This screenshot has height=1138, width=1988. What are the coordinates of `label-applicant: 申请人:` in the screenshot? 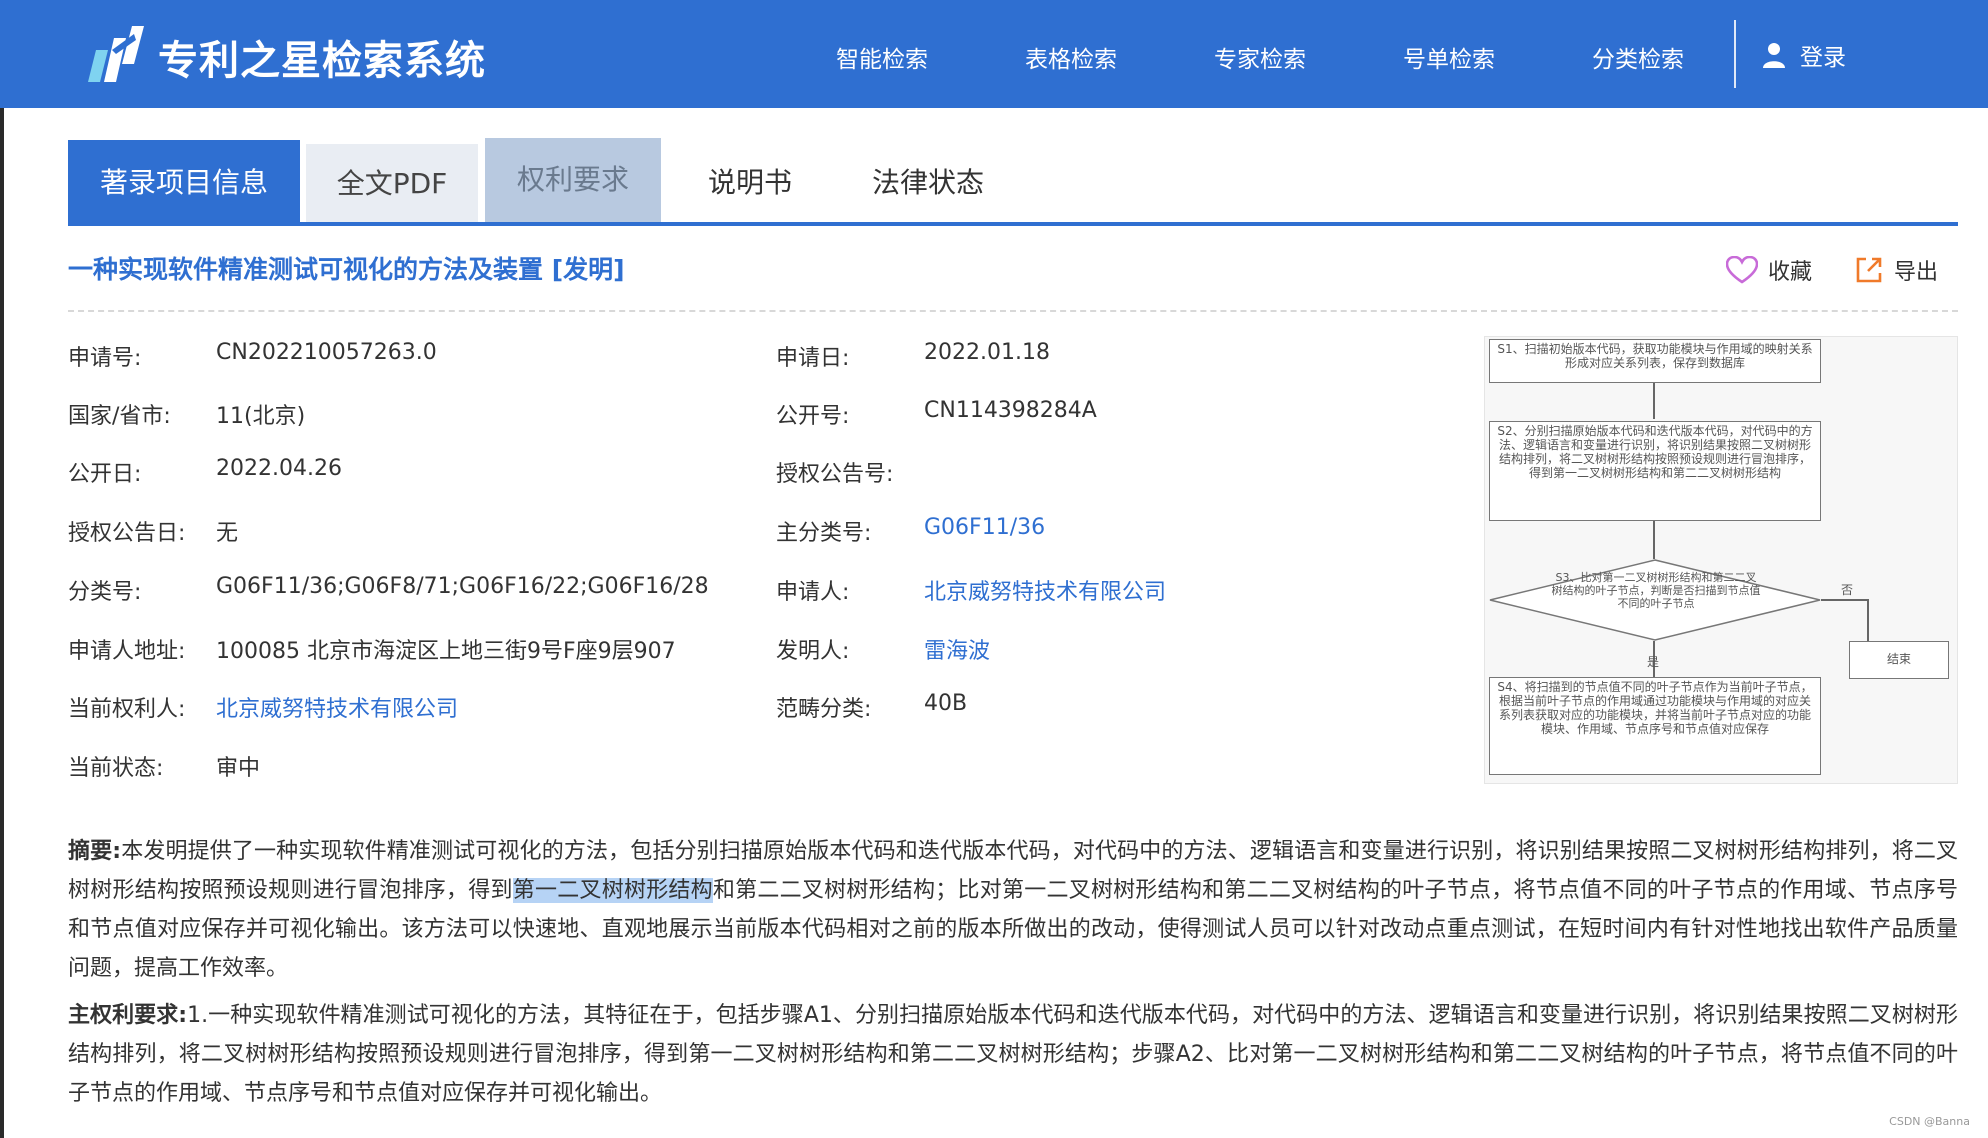 It's located at (813, 592).